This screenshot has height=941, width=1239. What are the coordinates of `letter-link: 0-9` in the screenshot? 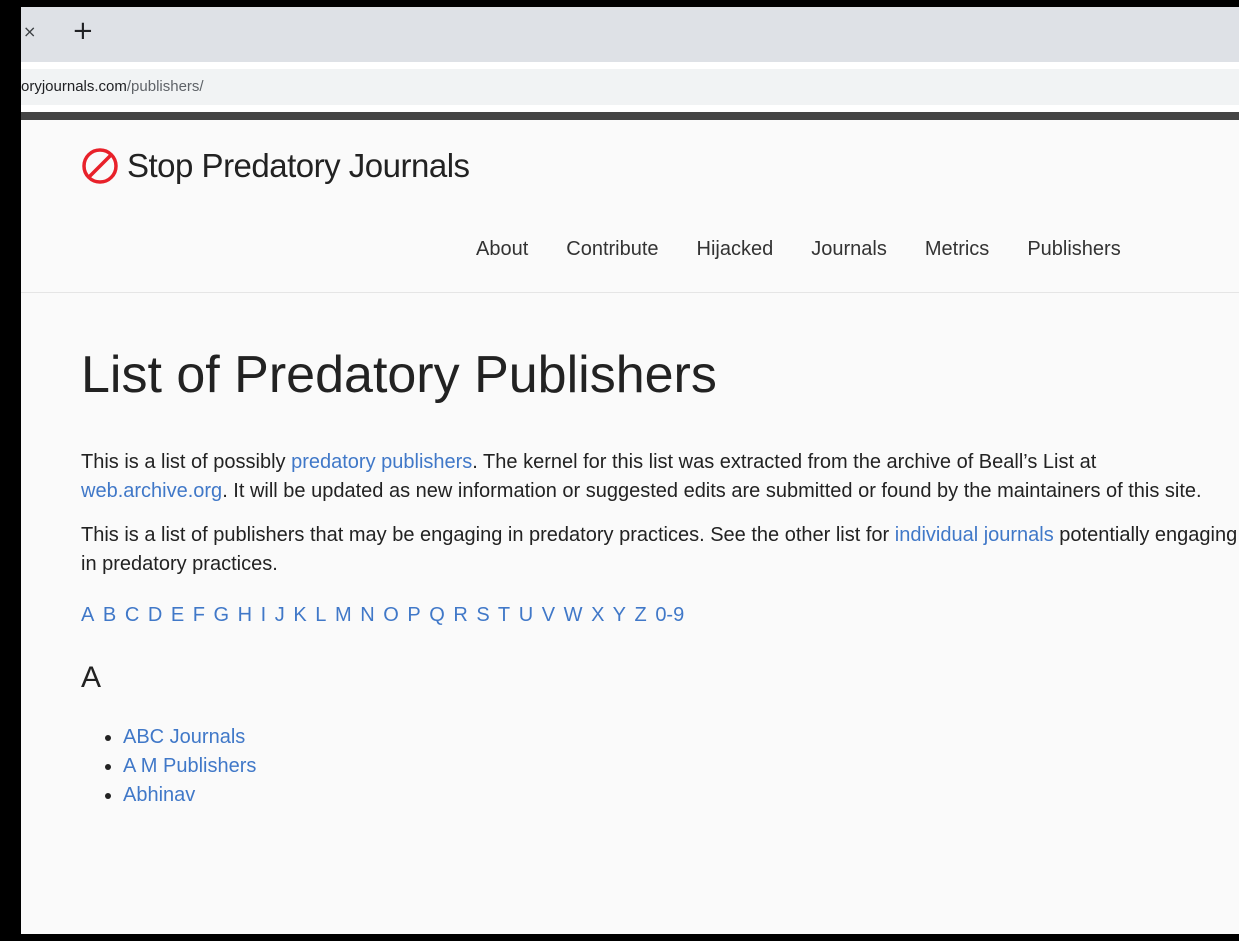 It's located at (669, 615).